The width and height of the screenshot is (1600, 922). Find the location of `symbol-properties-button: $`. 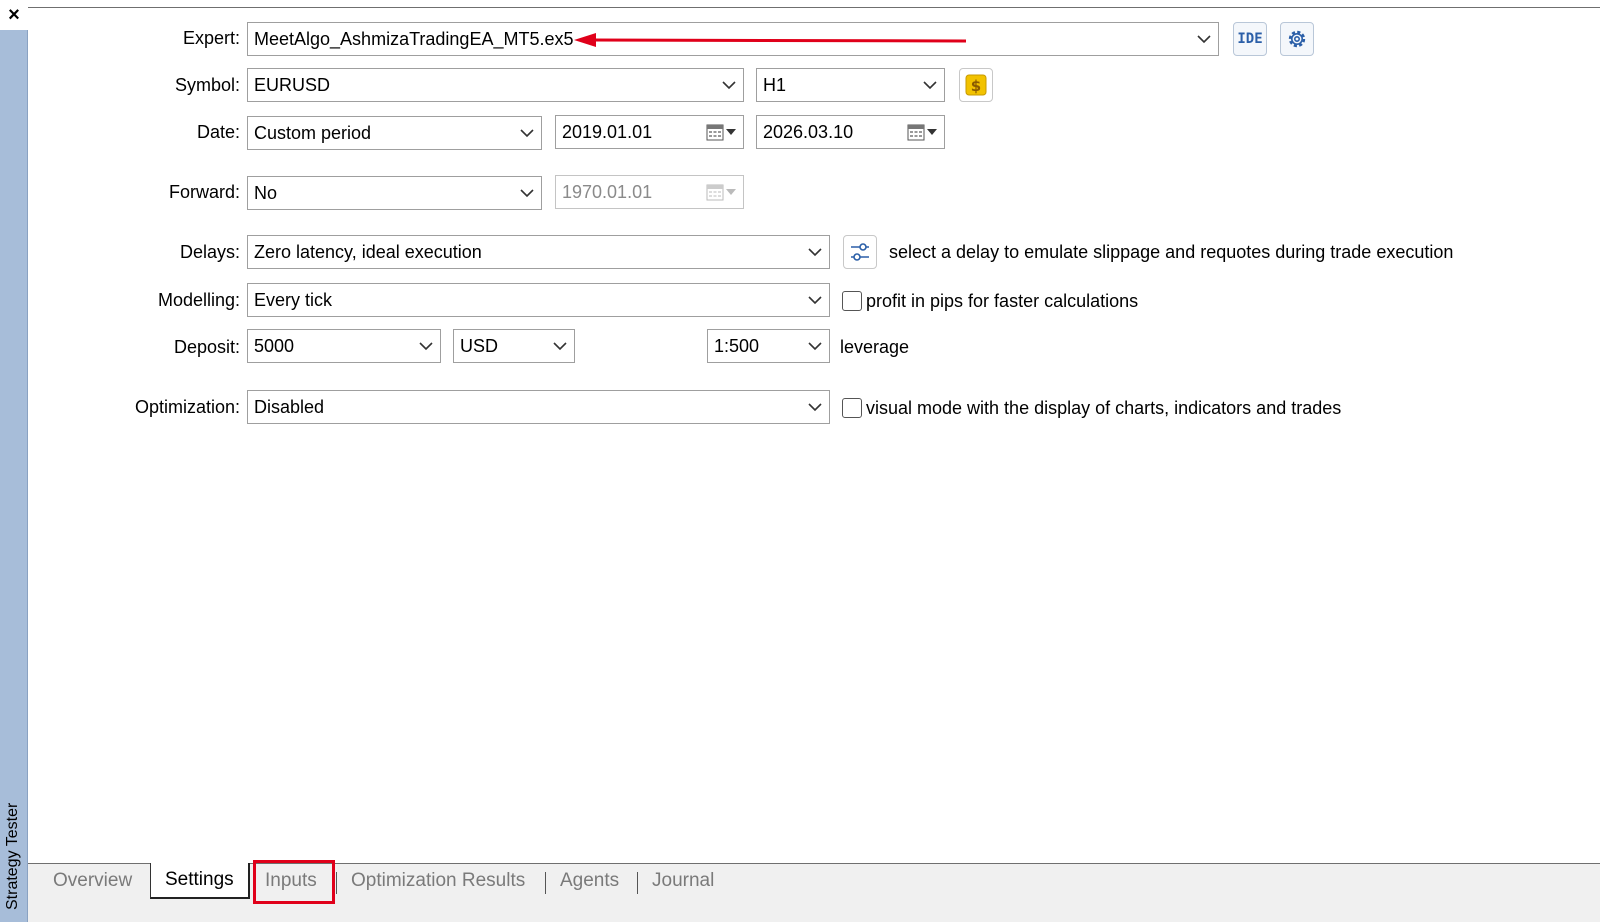

symbol-properties-button: $ is located at coordinates (976, 85).